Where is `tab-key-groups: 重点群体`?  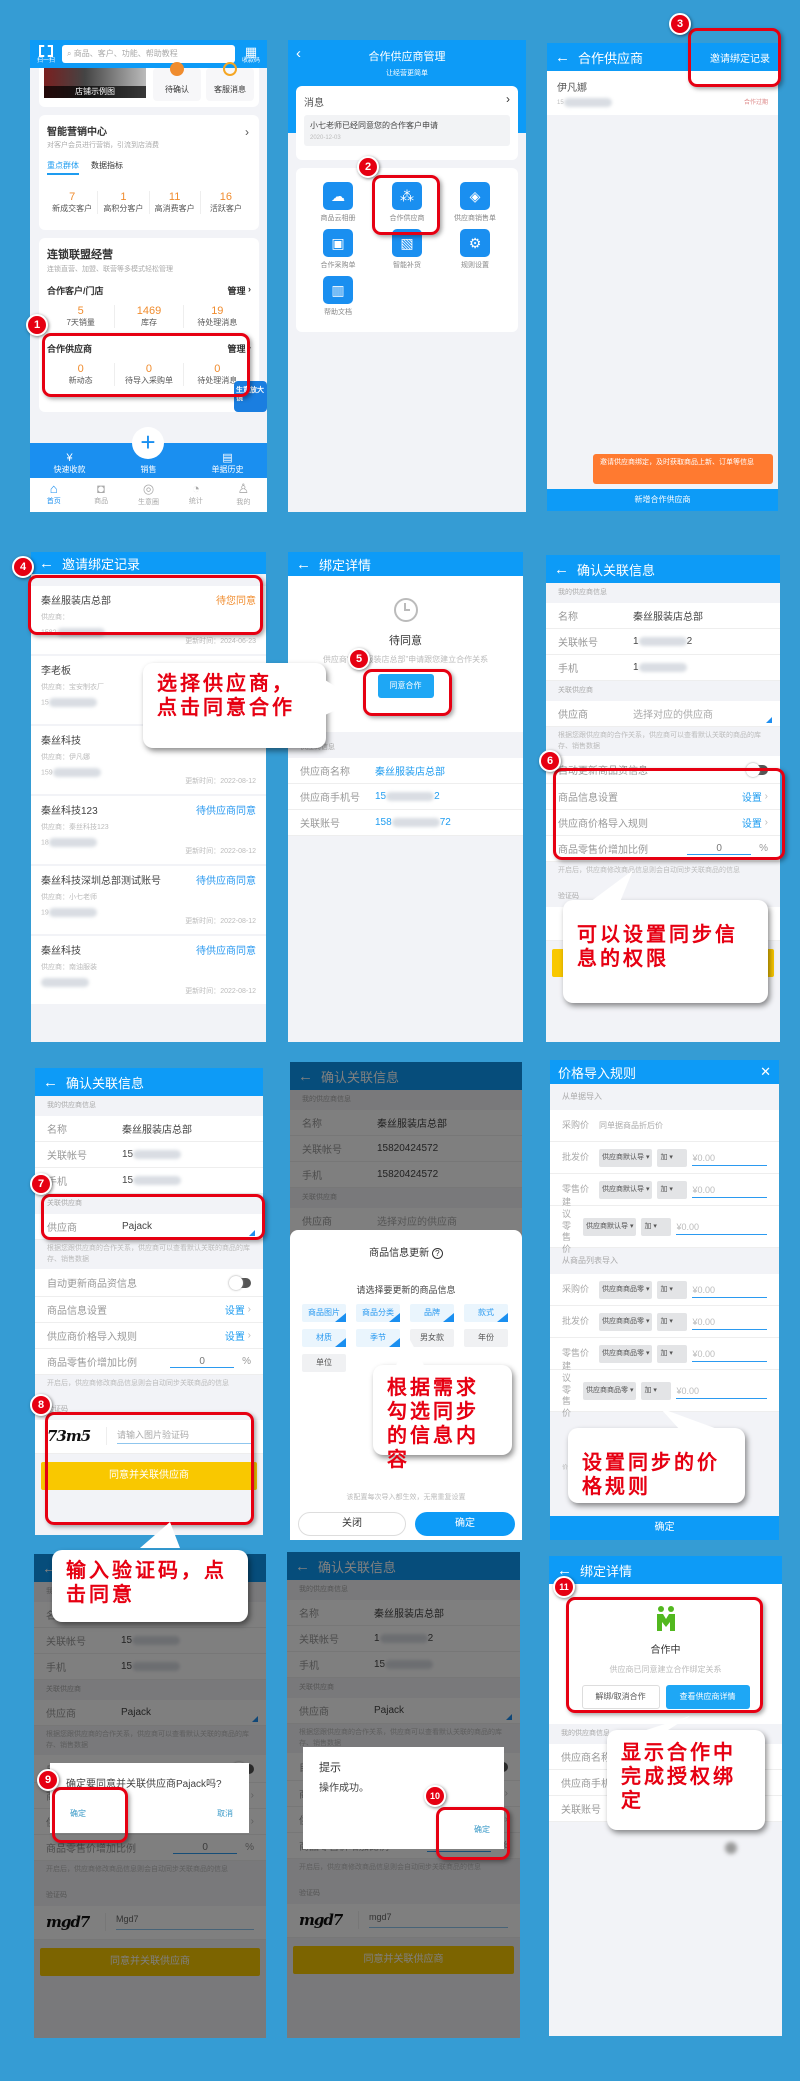 tab-key-groups: 重点群体 is located at coordinates (63, 167).